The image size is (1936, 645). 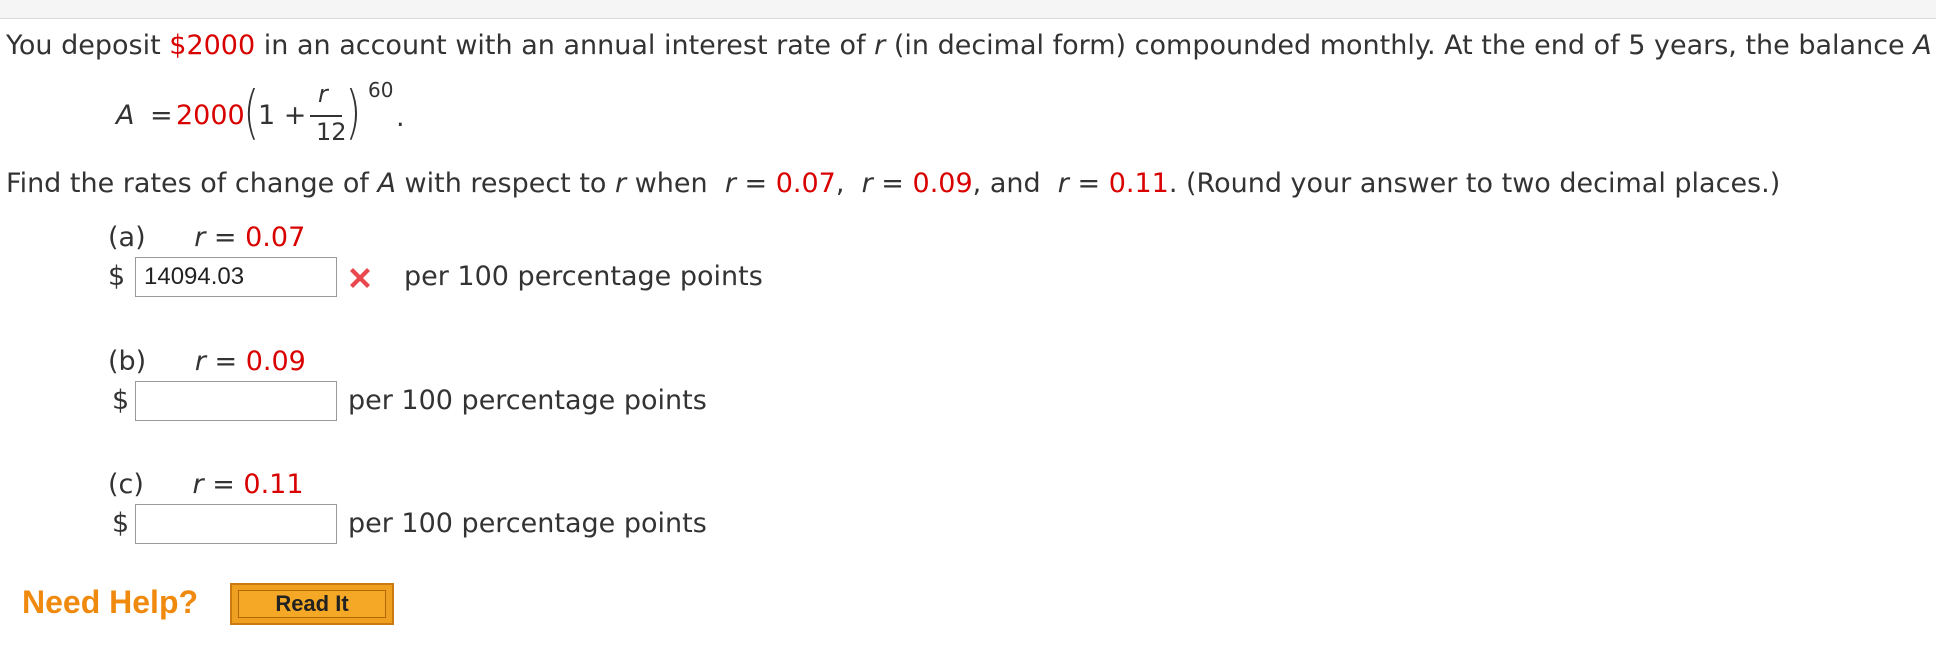 What do you see at coordinates (212, 45) in the screenshot?
I see `deposit-amount: $2000` at bounding box center [212, 45].